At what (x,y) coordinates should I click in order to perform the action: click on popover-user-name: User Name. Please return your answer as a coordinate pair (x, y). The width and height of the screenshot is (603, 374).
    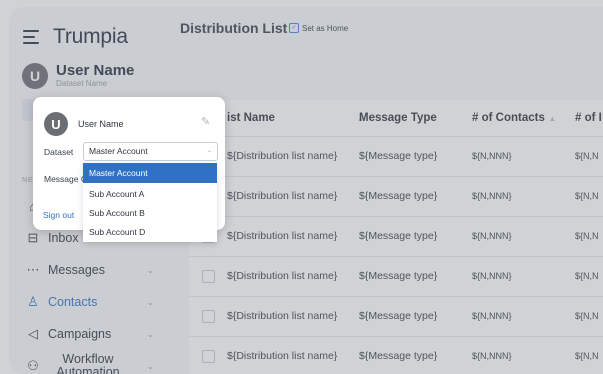
    Looking at the image, I should click on (101, 124).